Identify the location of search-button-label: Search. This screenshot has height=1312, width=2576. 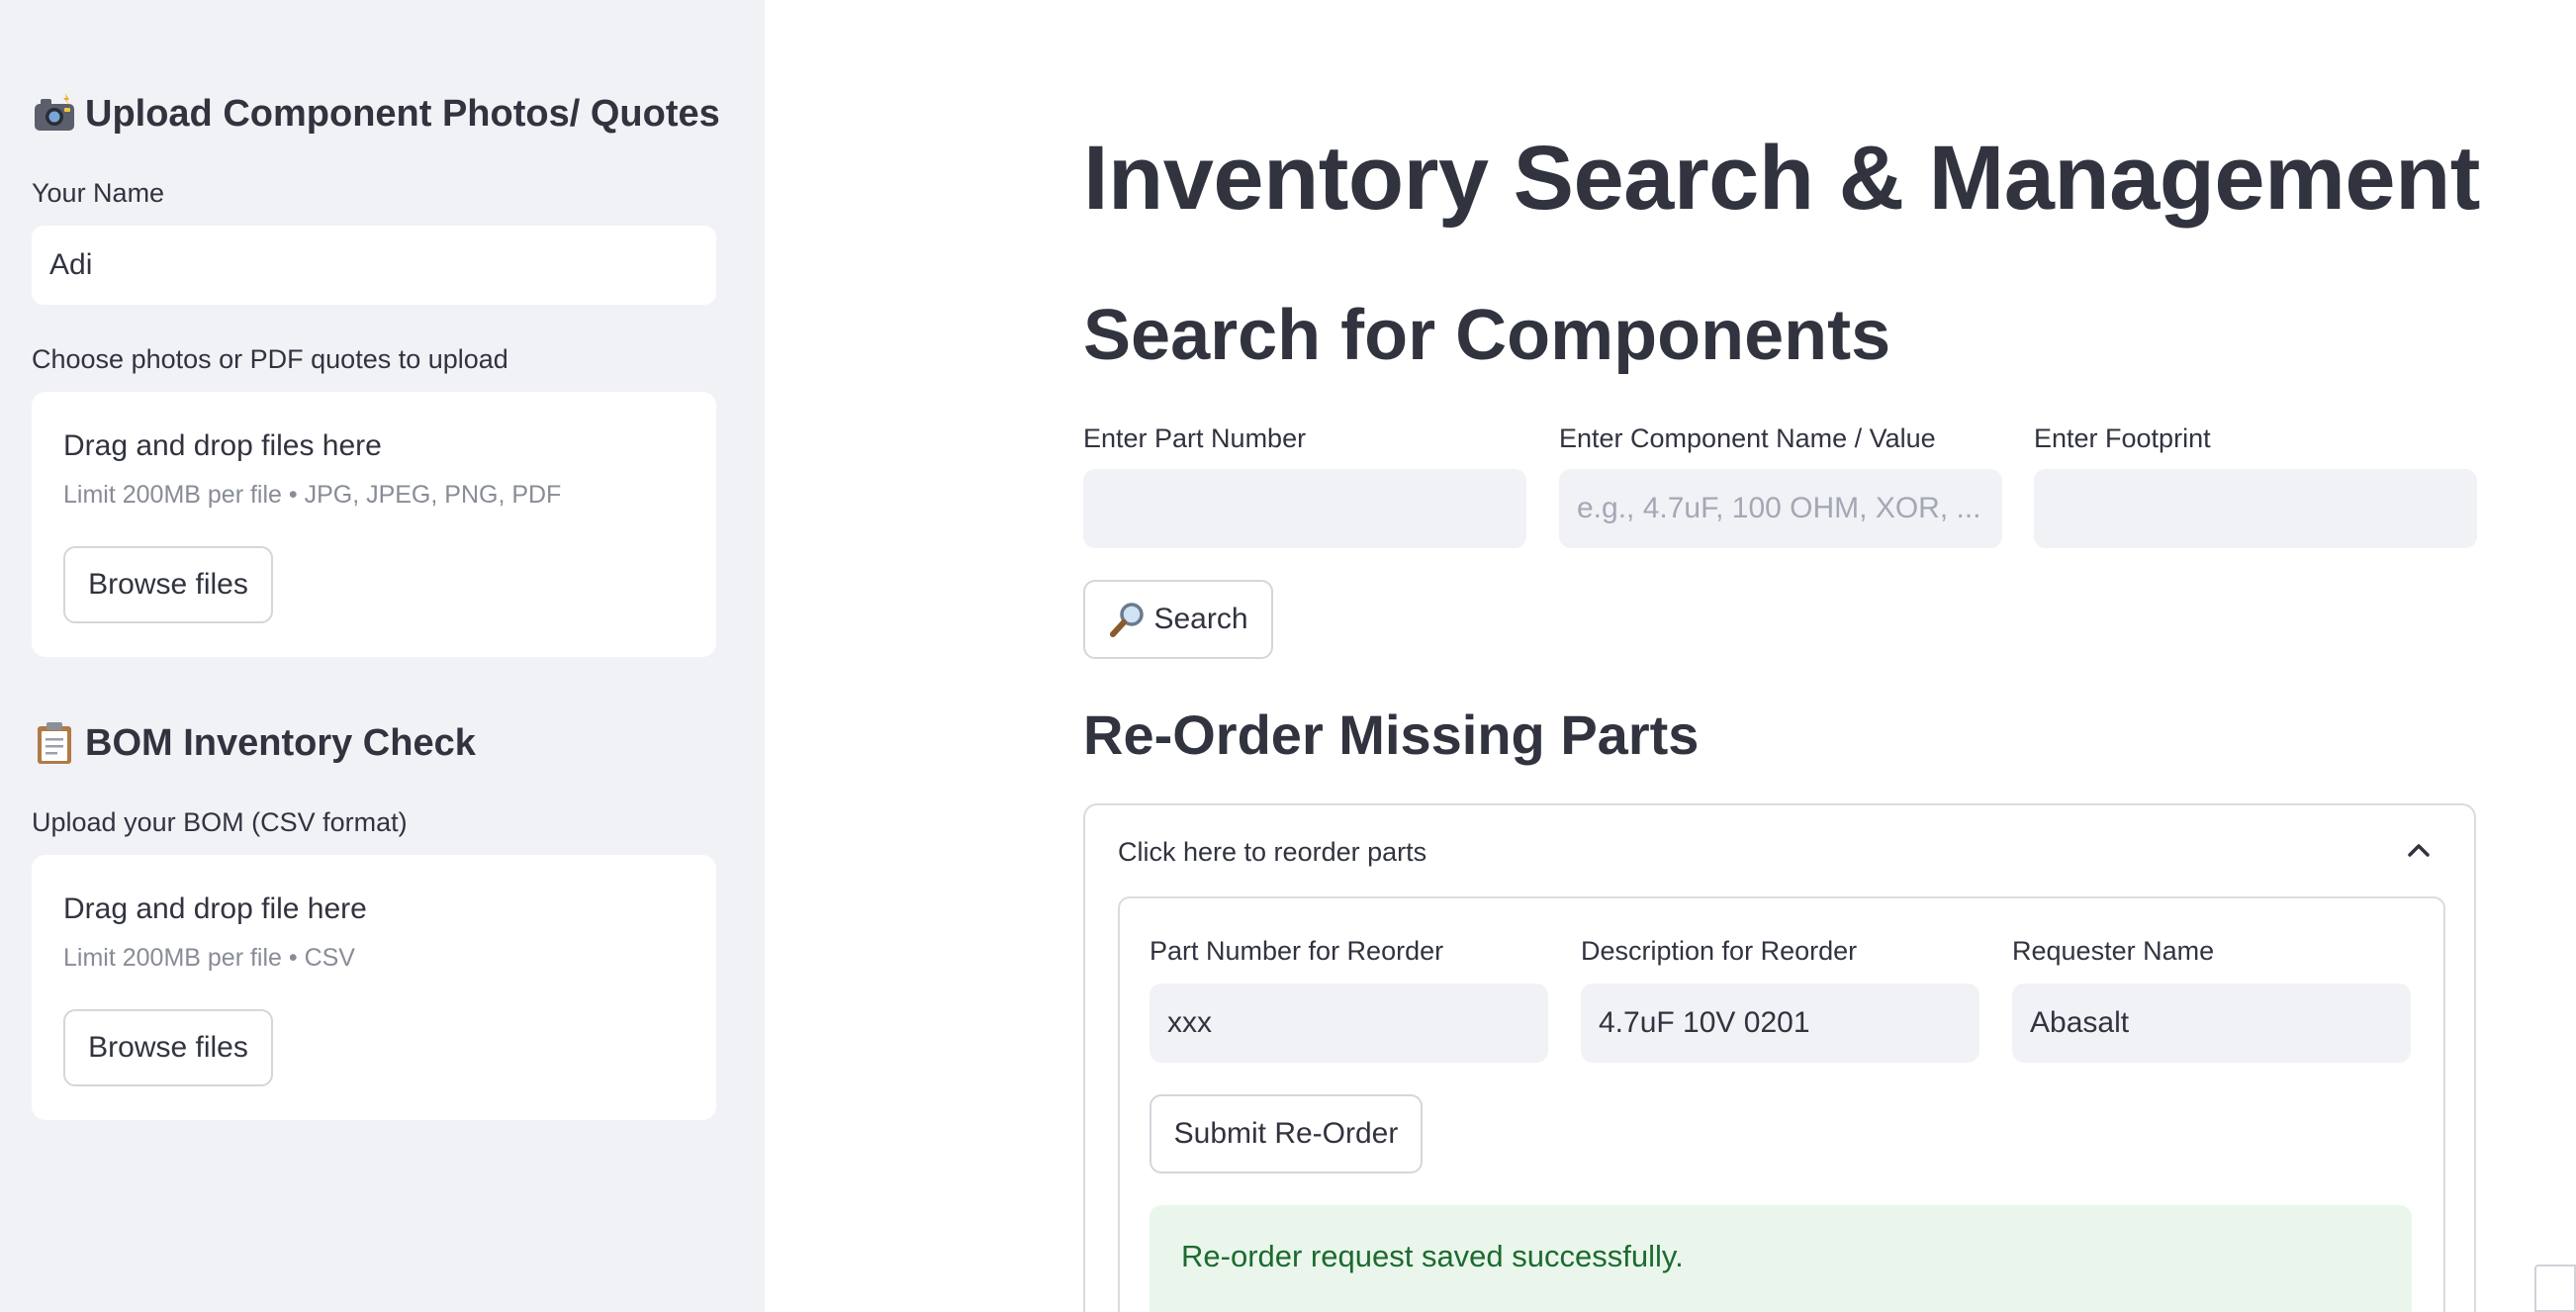
(1200, 619).